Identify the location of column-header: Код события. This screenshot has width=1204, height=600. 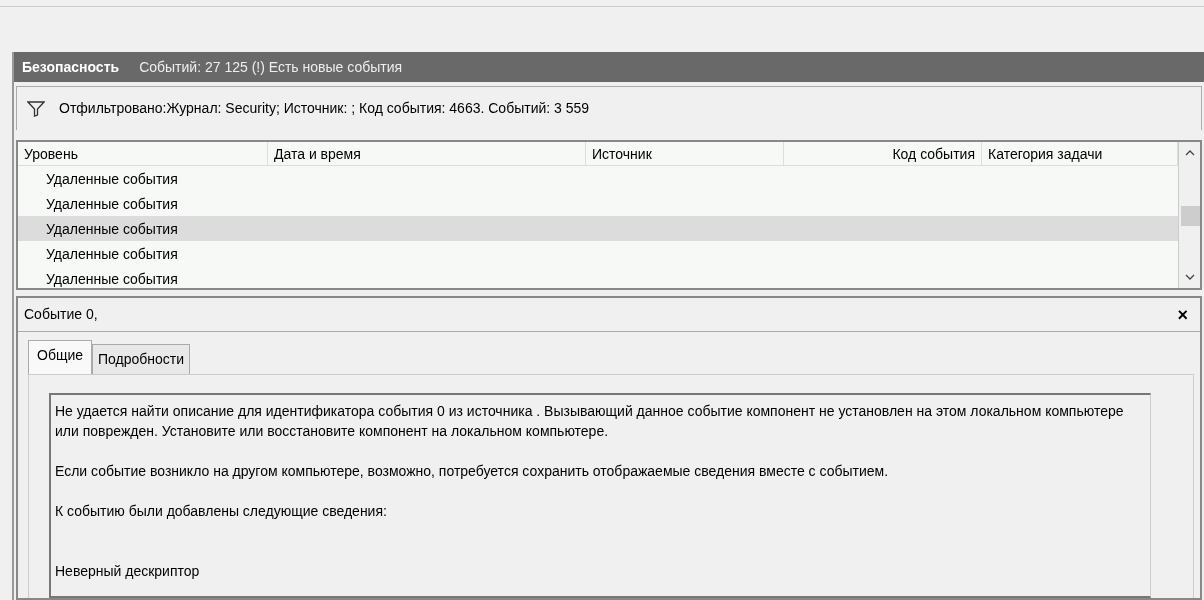
(883, 153).